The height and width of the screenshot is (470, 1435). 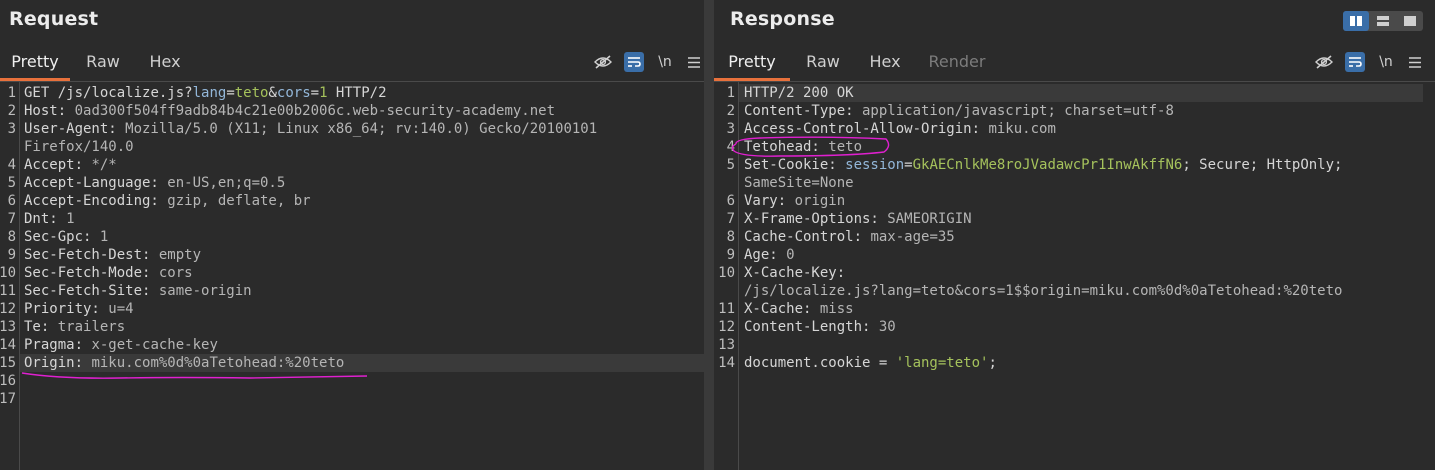 I want to click on header-value: en-US,en;q=0.5, so click(x=222, y=183).